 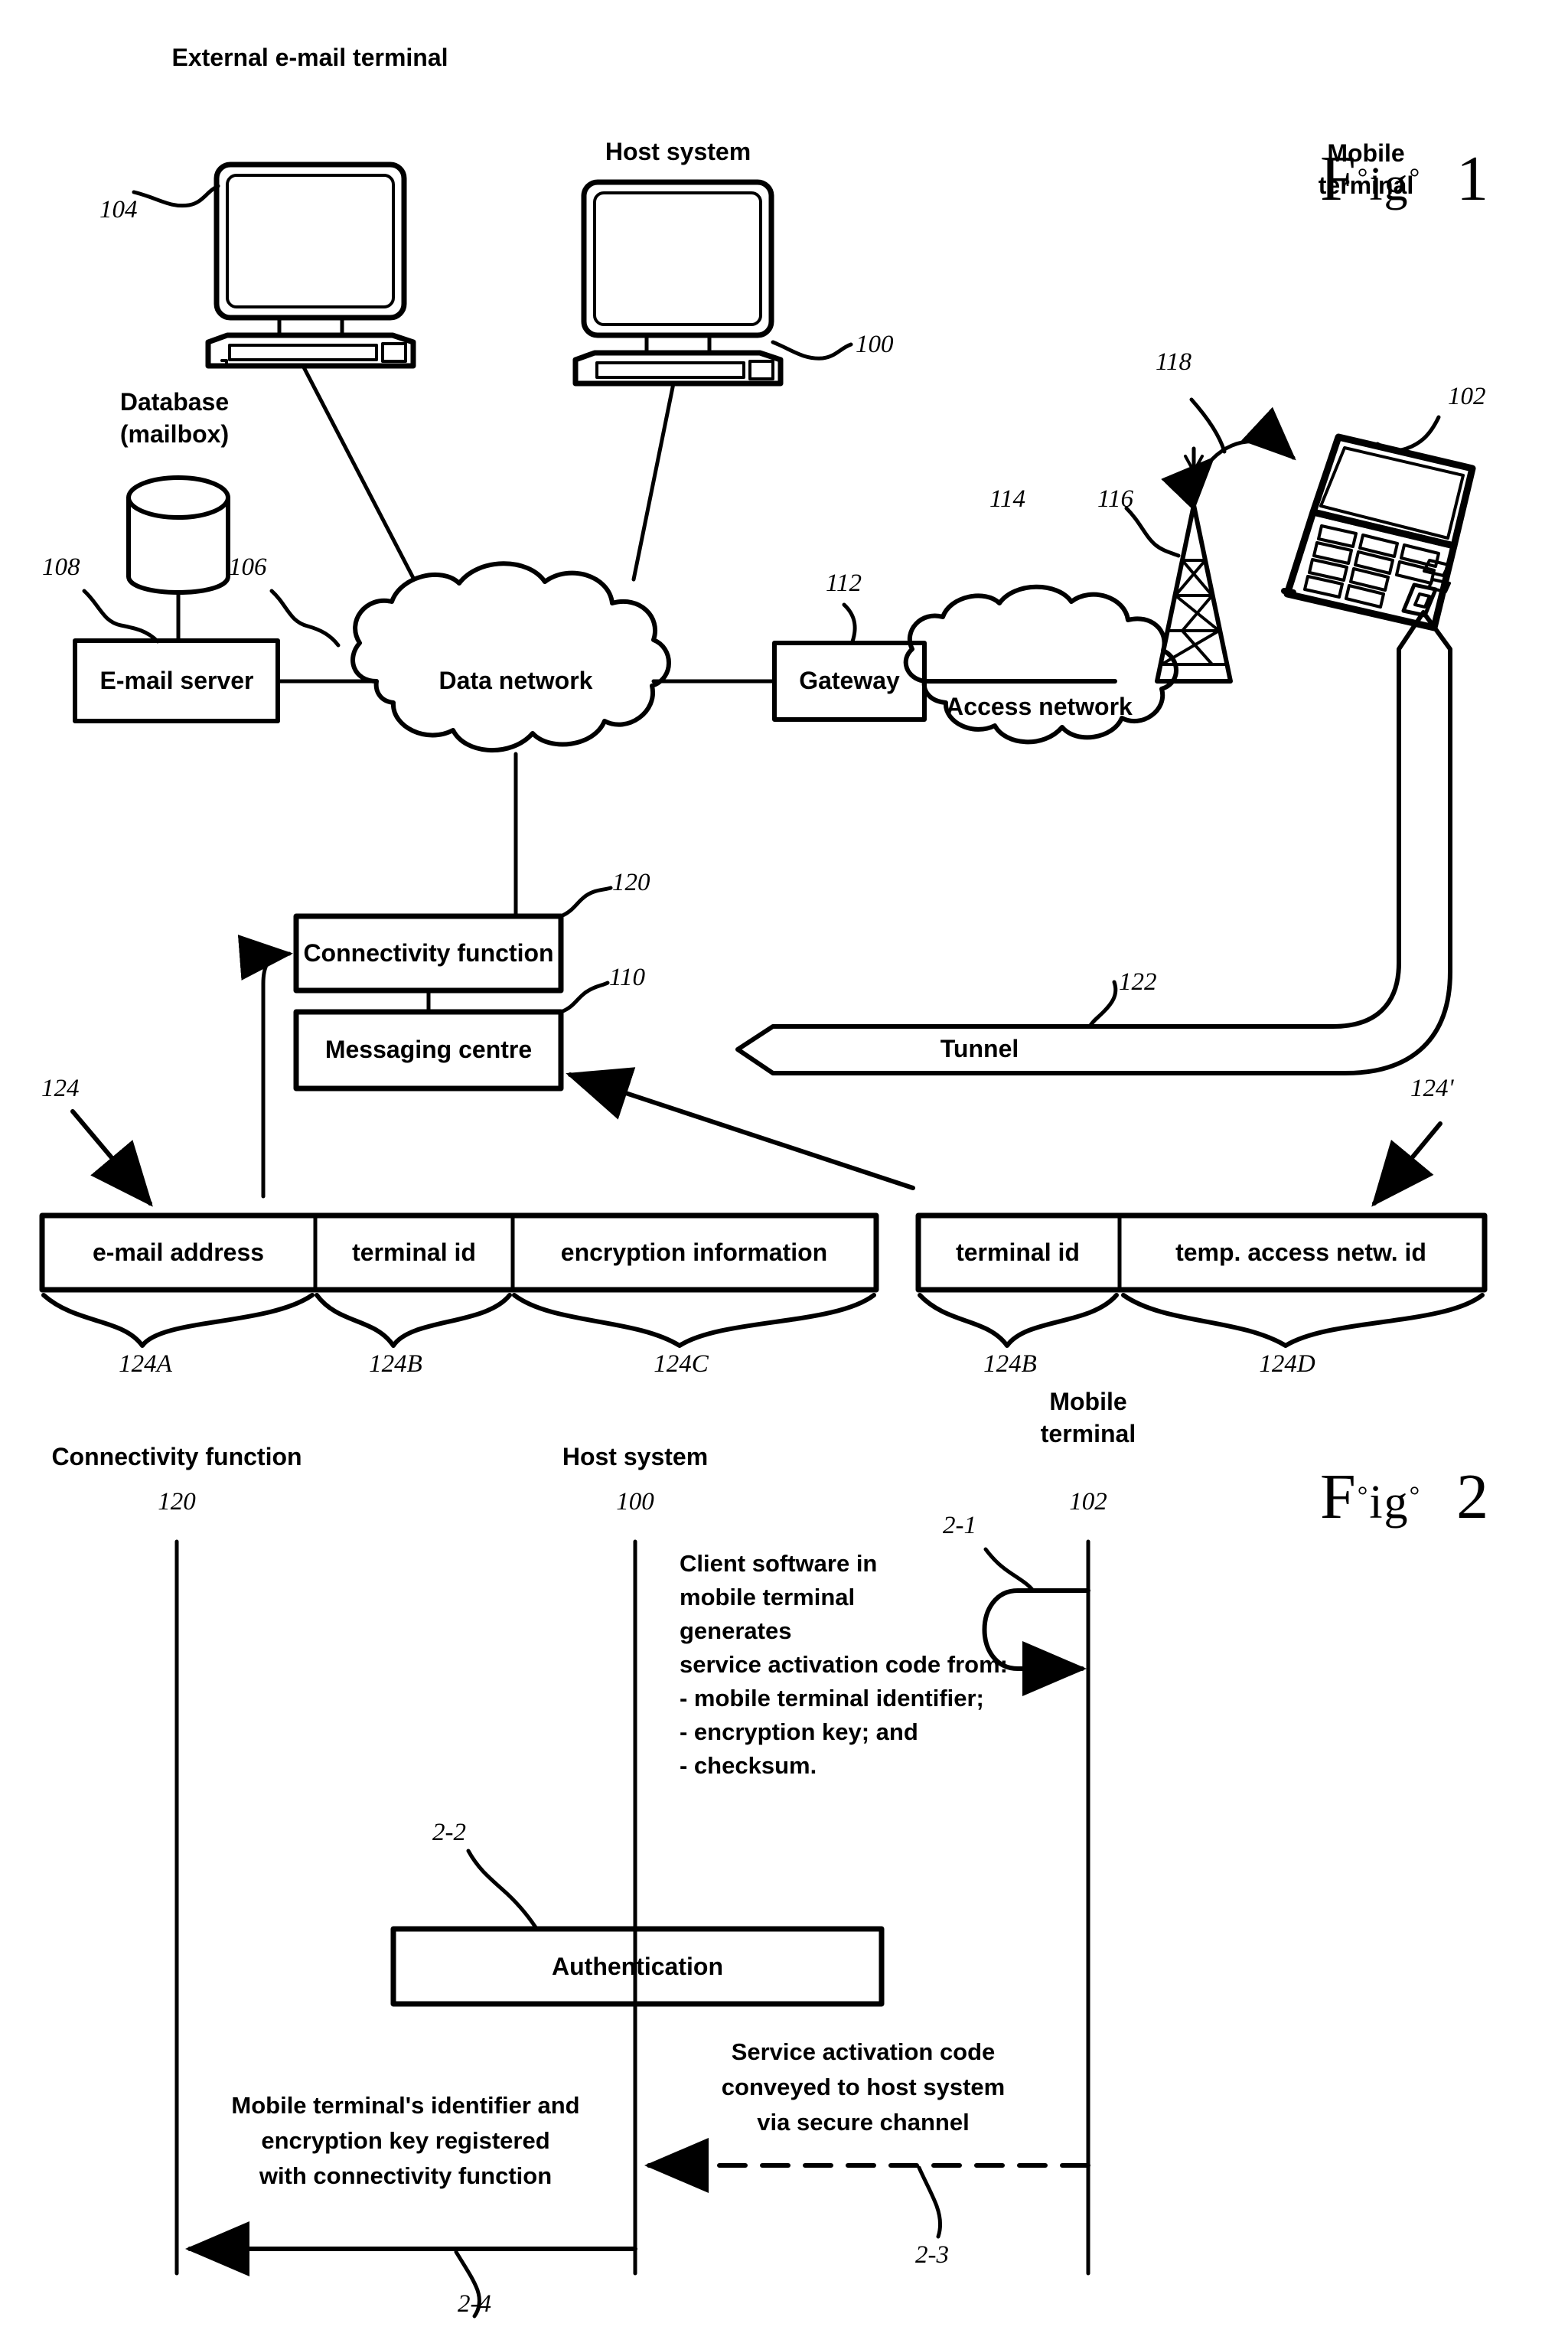 What do you see at coordinates (1473, 179) in the screenshot?
I see `figure-1-title-number: 1` at bounding box center [1473, 179].